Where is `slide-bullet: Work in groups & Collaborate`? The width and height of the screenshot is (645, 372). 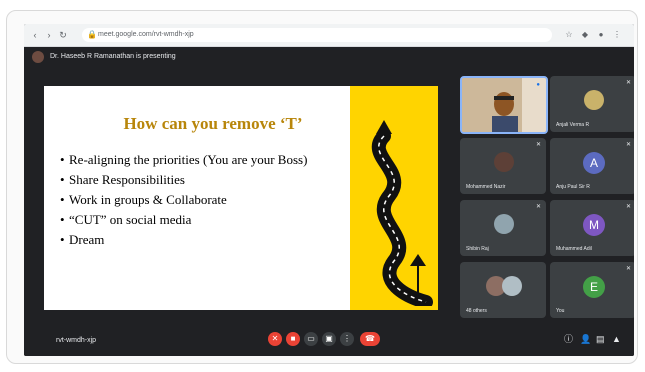
slide-bullet: Work in groups & Collaborate is located at coordinates (205, 200).